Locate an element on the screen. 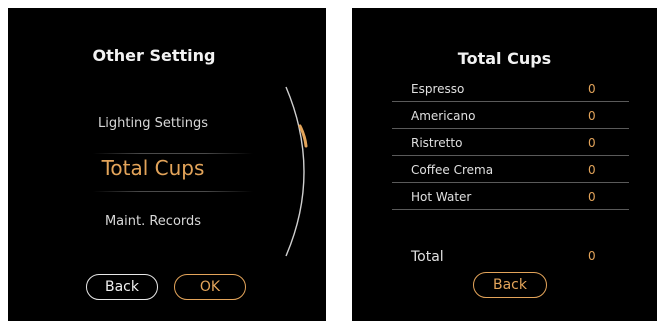 This screenshot has height=323, width=663. menu-item-lighting-settings: Lighting Settings is located at coordinates (153, 123).